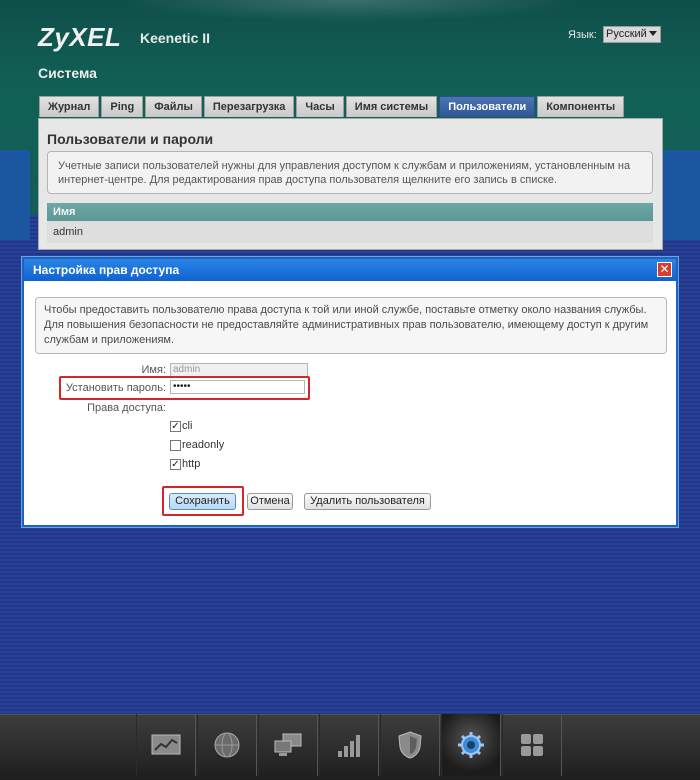 This screenshot has width=700, height=780. I want to click on nav-home-network, so click(288, 745).